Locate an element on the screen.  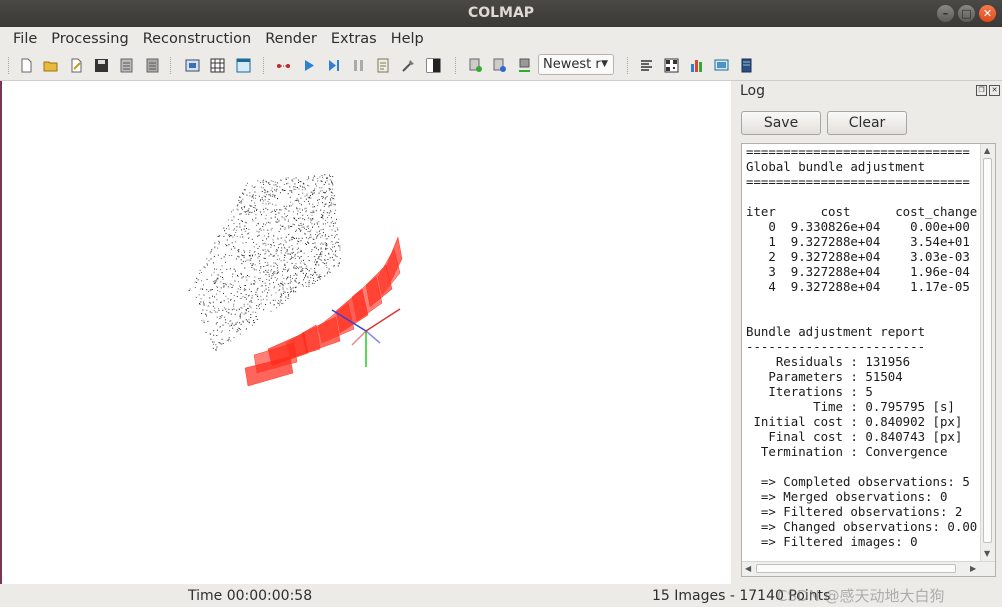
contrast-icon is located at coordinates (433, 65).